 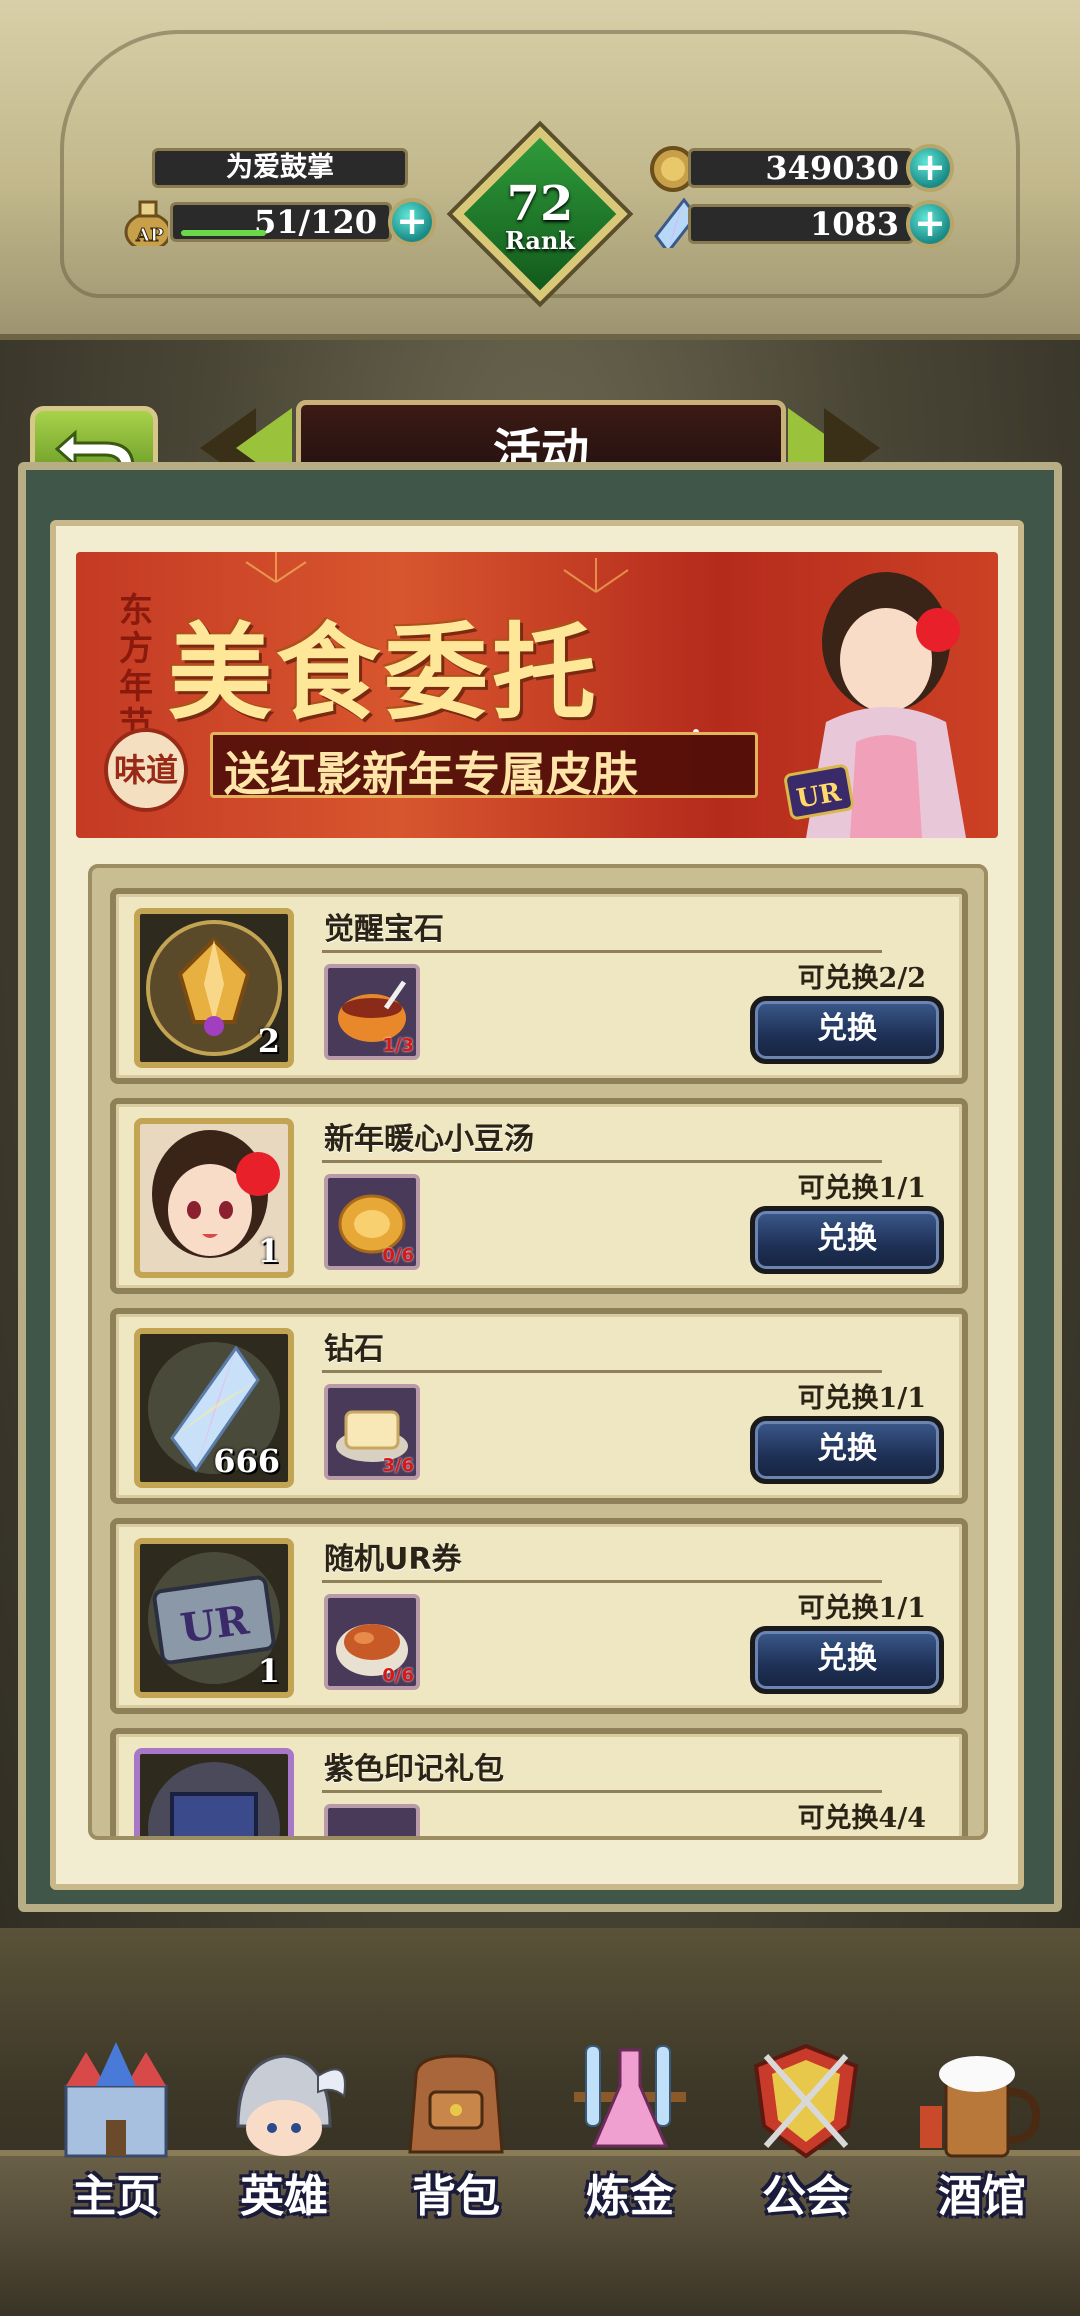 What do you see at coordinates (806, 2196) in the screenshot?
I see `nav-label: 公会` at bounding box center [806, 2196].